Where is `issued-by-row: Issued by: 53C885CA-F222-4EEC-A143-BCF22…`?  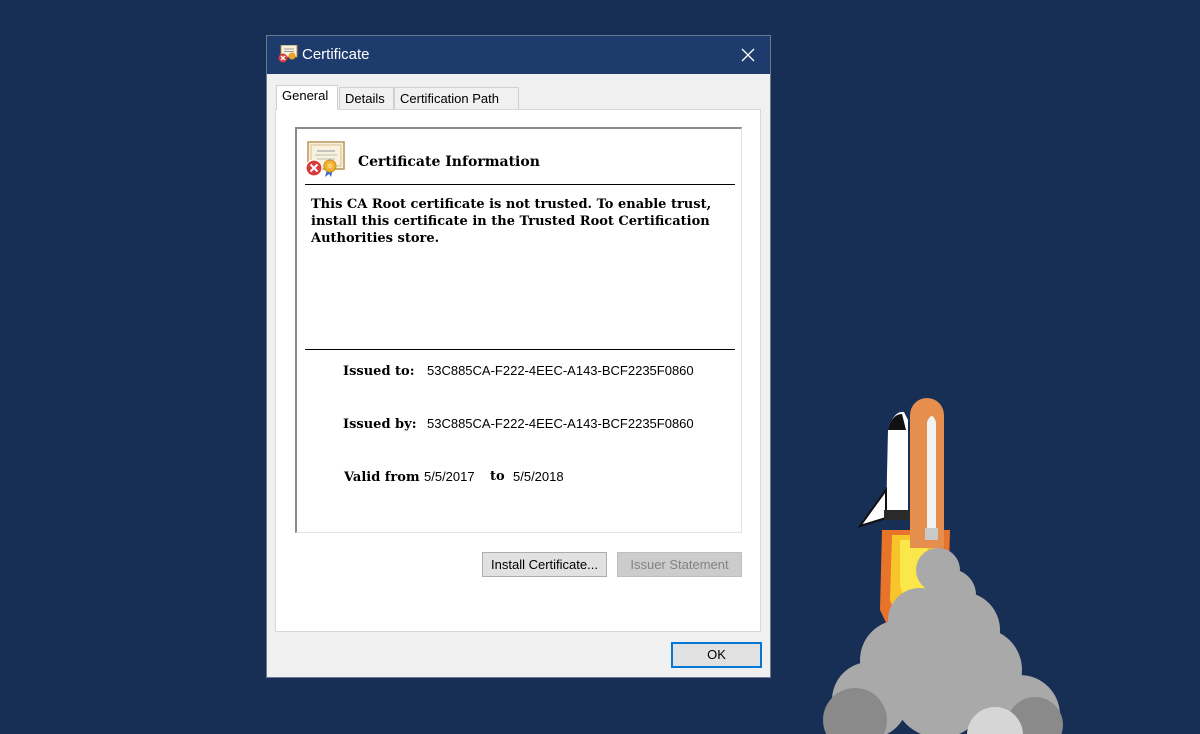 issued-by-row: Issued by: 53C885CA-F222-4EEC-A143-BCF22… is located at coordinates (518, 424).